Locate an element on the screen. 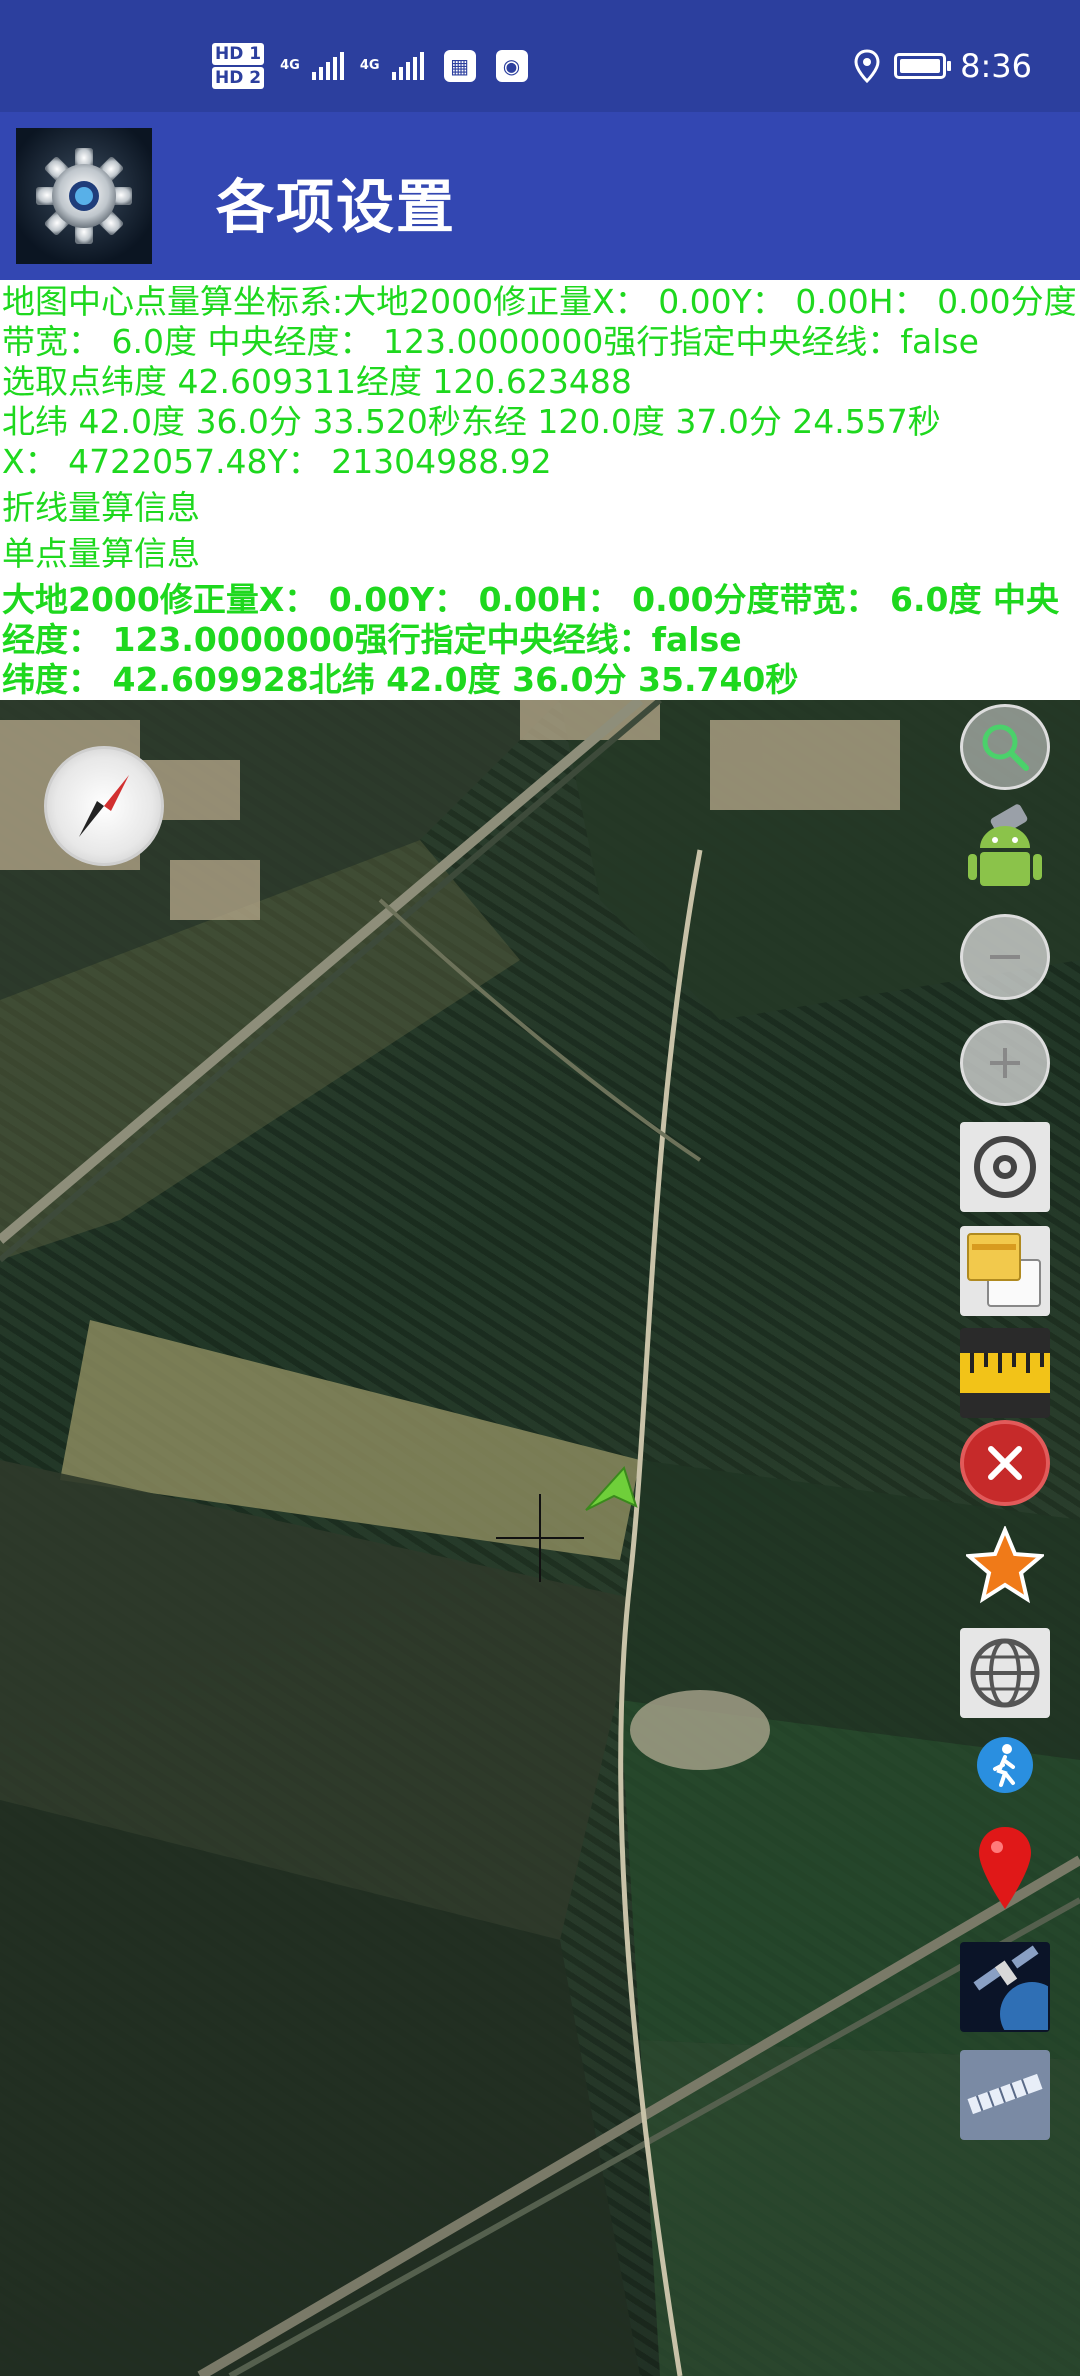  walk-icon is located at coordinates (1005, 1765).